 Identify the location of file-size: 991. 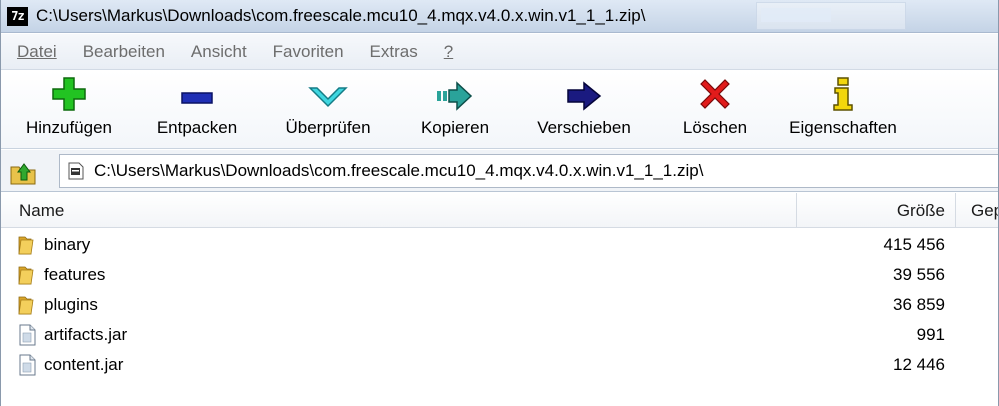
(930, 334).